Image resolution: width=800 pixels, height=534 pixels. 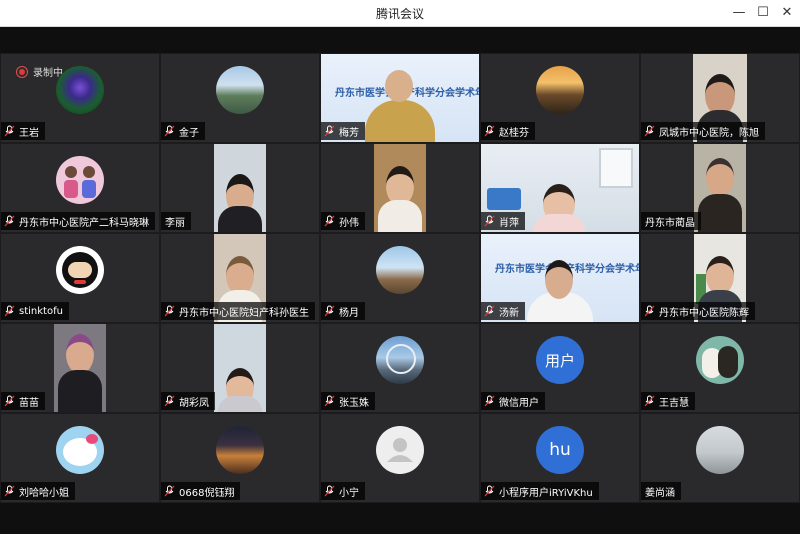 What do you see at coordinates (343, 131) in the screenshot?
I see `name-label: 梅芳` at bounding box center [343, 131].